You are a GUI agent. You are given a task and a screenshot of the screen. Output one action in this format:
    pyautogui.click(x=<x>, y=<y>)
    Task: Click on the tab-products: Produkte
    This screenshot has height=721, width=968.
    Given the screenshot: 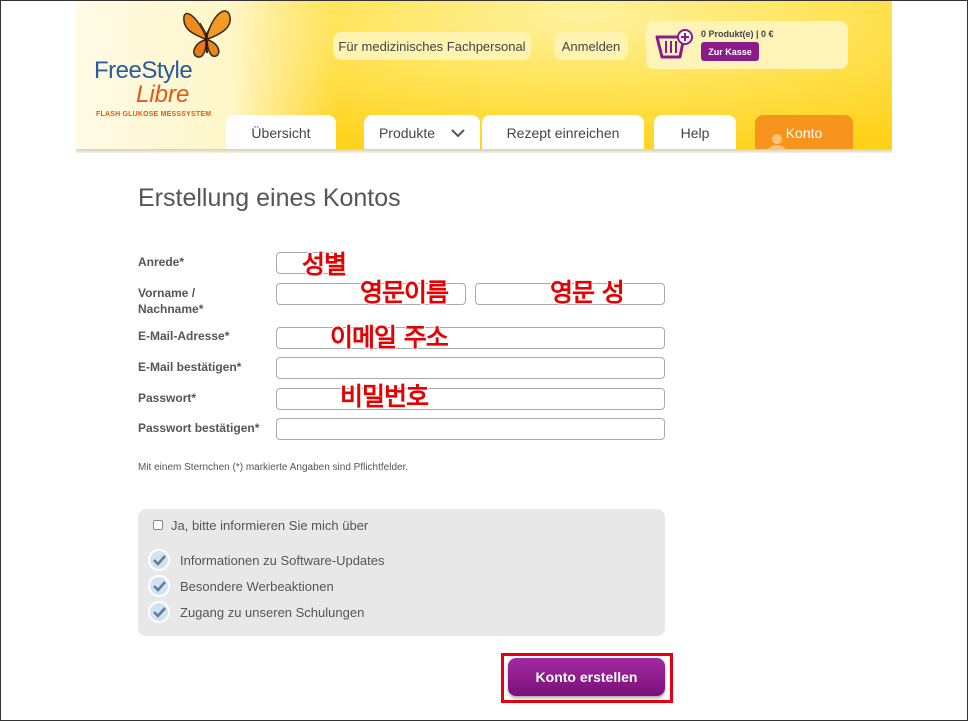 What is the action you would take?
    pyautogui.click(x=422, y=133)
    